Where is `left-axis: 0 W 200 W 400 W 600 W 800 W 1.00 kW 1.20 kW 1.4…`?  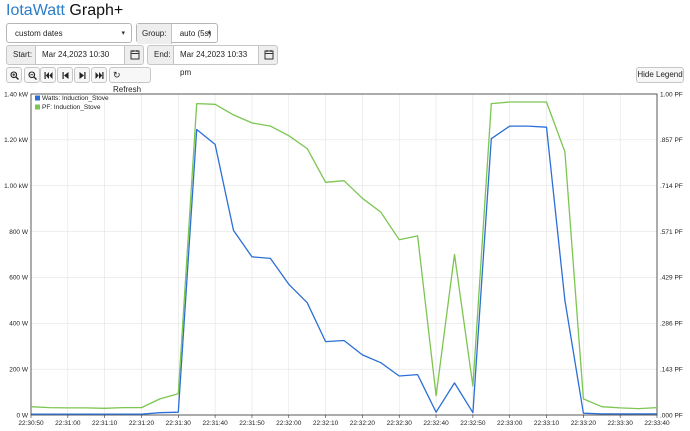 left-axis: 0 W 200 W 400 W 600 W 800 W 1.00 kW 1.20 kW 1.4… is located at coordinates (16, 255).